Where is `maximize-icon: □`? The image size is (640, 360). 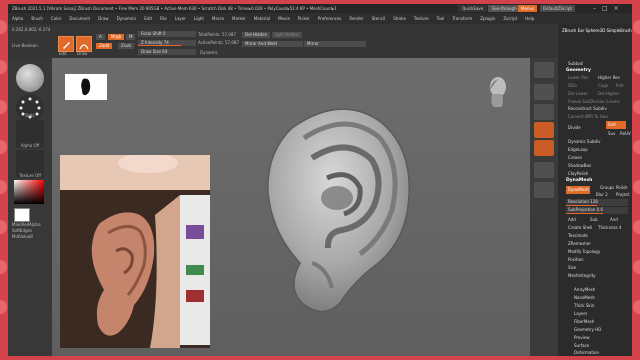 maximize-icon: □ is located at coordinates (605, 8).